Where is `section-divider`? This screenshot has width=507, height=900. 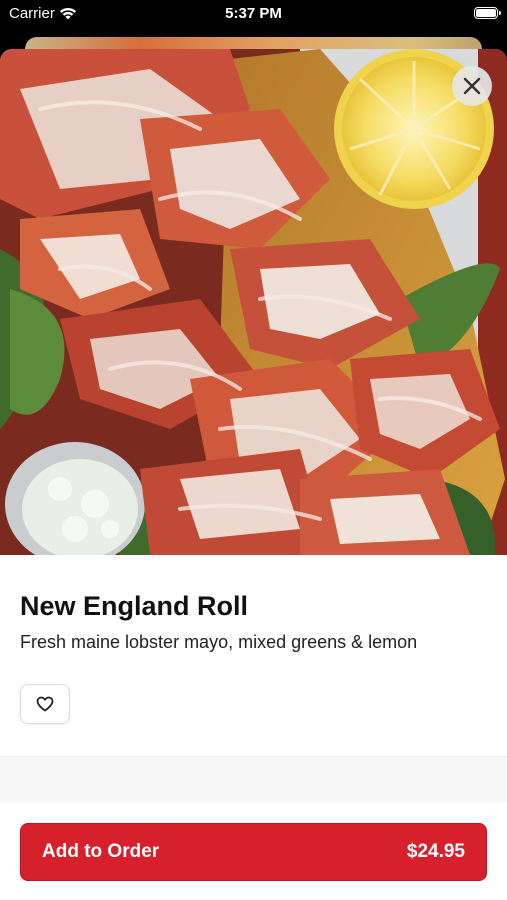 section-divider is located at coordinates (253, 779).